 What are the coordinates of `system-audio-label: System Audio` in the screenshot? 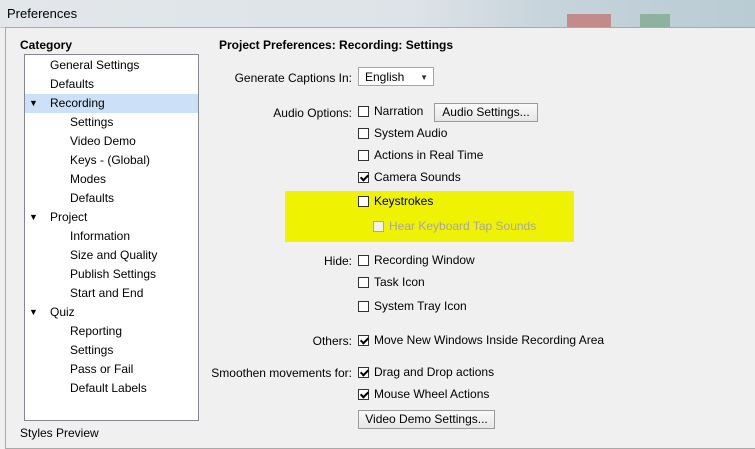 It's located at (411, 133).